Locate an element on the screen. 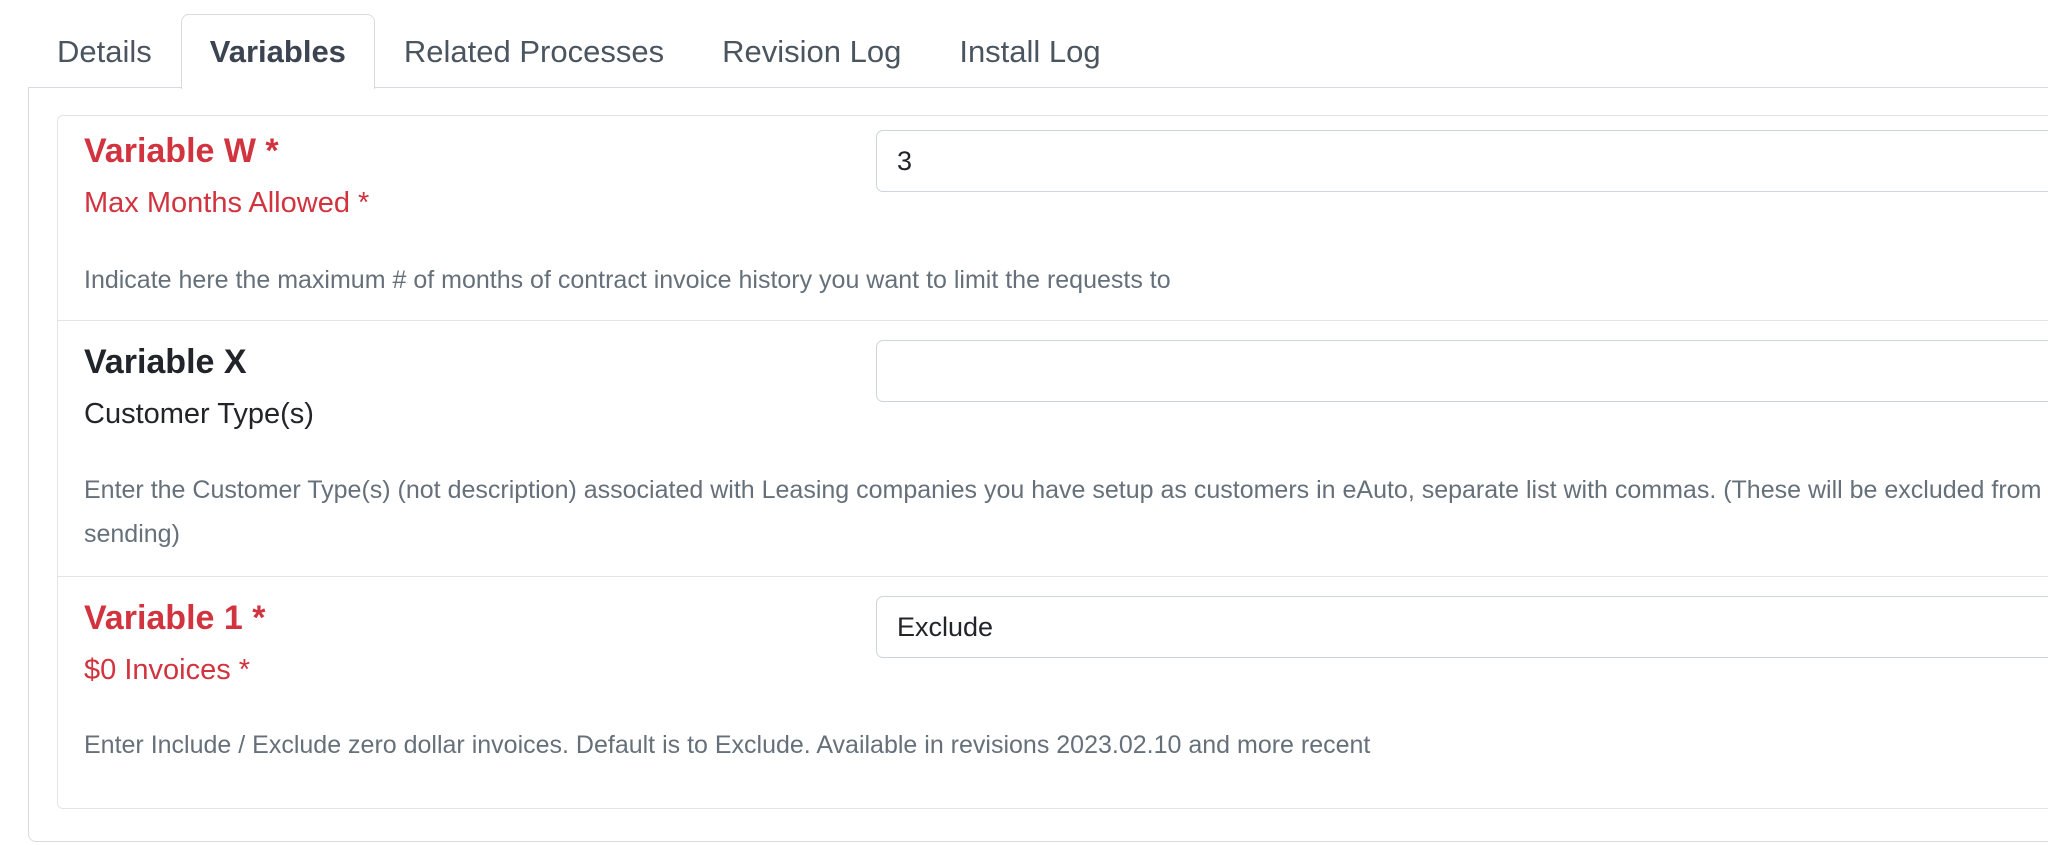  customer-types-input is located at coordinates (1462, 371).